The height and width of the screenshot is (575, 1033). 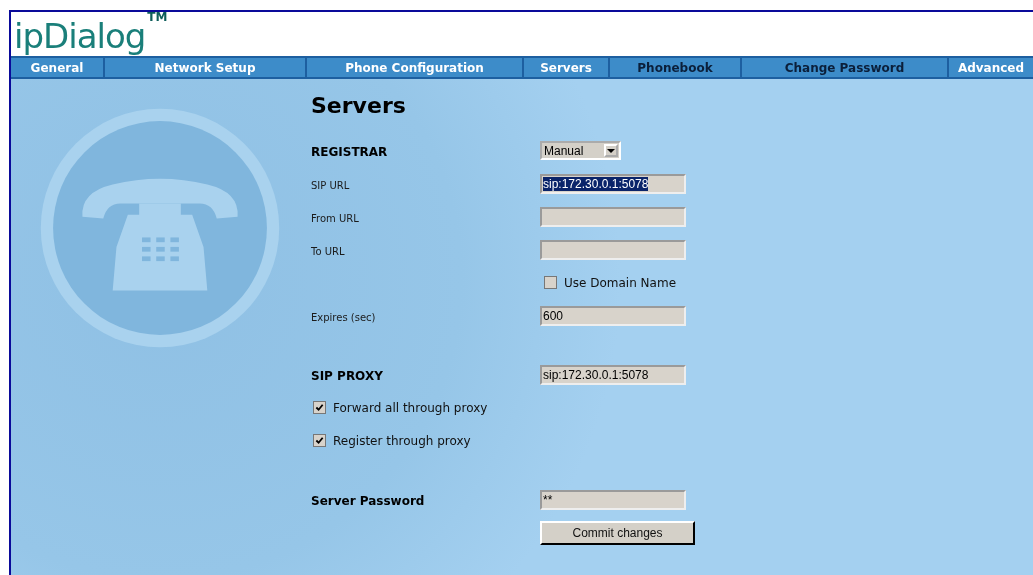 What do you see at coordinates (620, 282) in the screenshot?
I see `checkbox-label: Use Domain Name` at bounding box center [620, 282].